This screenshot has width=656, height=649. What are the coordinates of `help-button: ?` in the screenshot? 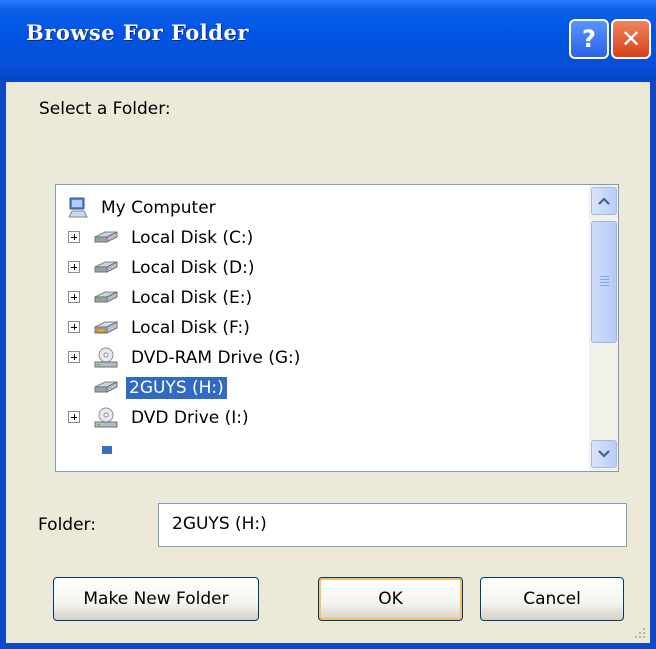 It's located at (589, 39).